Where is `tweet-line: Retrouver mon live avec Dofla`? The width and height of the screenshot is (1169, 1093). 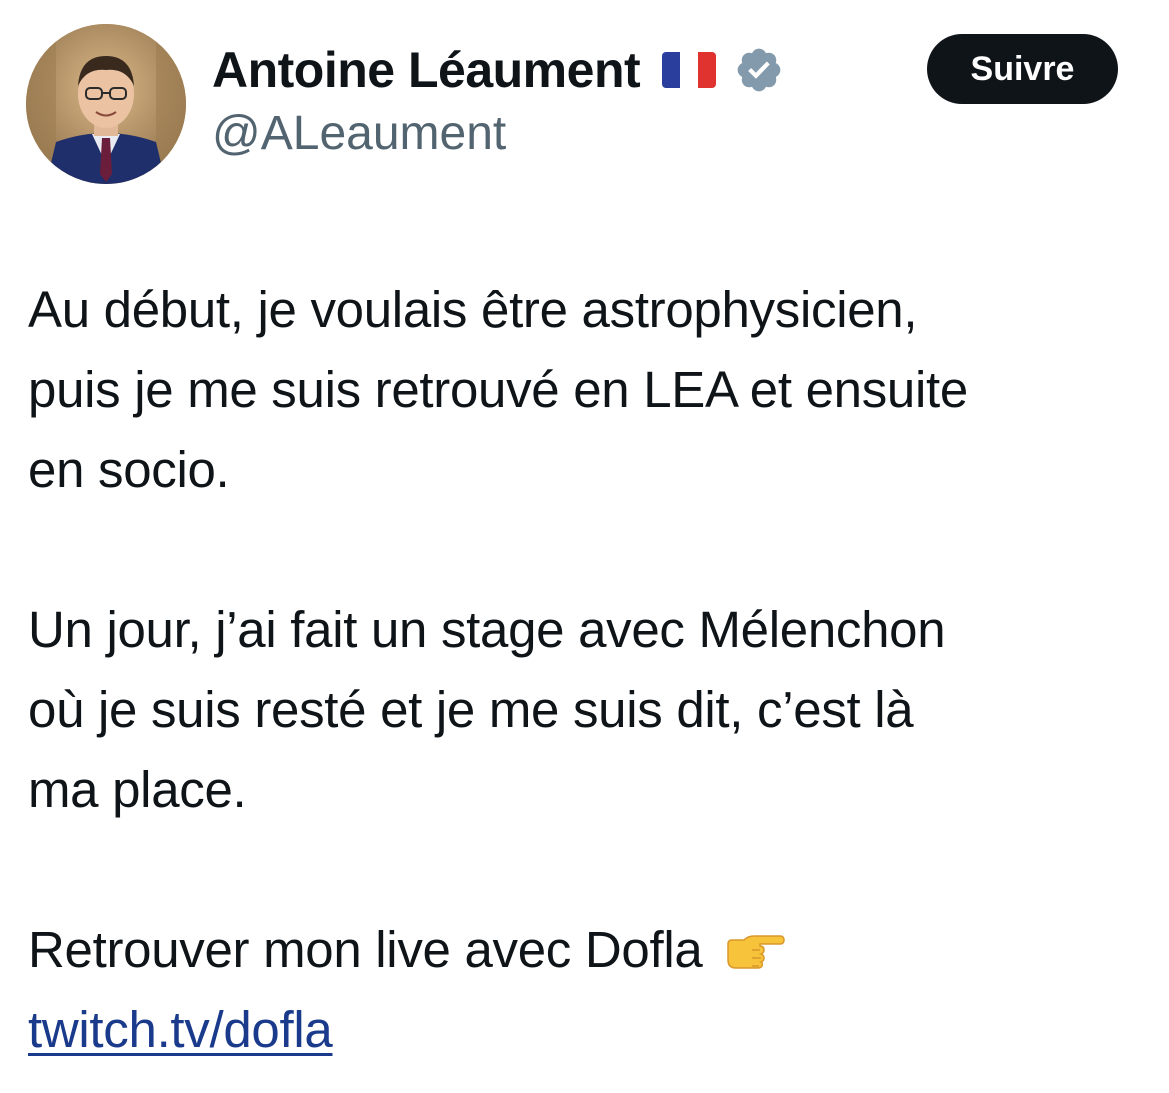
tweet-line: Retrouver mon live avec Dofla is located at coordinates (588, 950).